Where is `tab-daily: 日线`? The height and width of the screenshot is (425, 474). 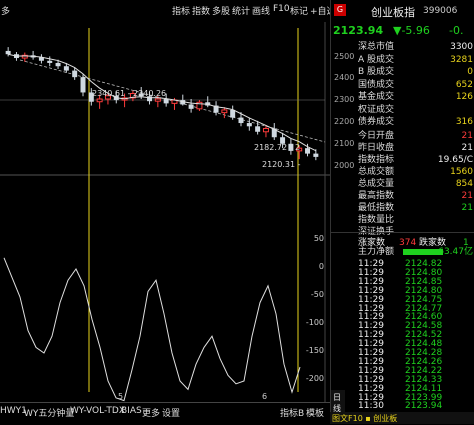
tab-daily: 日线 is located at coordinates (339, 403).